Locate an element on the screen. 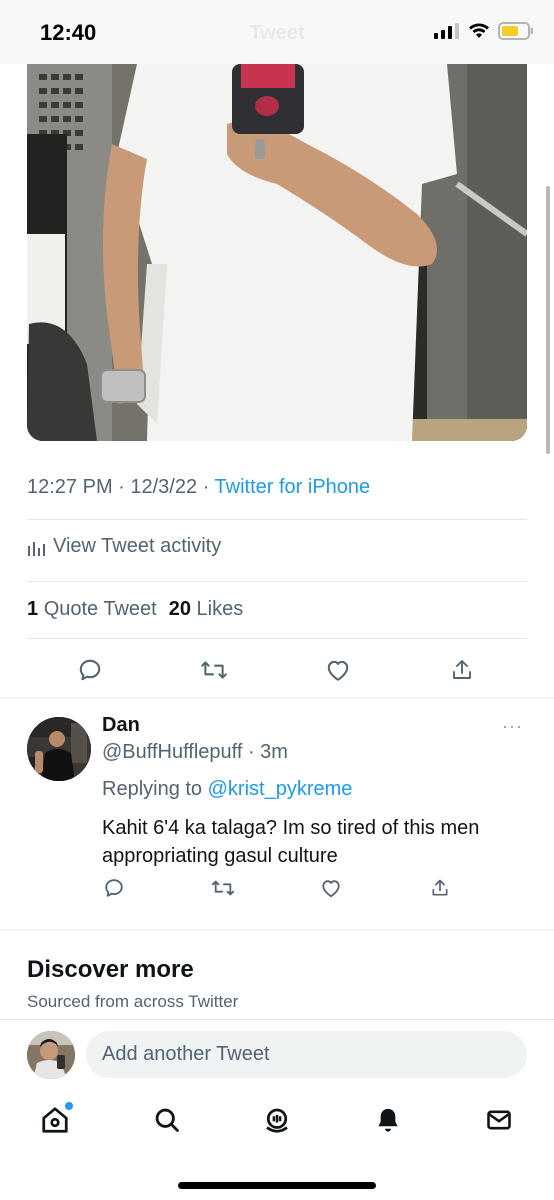  tab-spaces is located at coordinates (277, 1120).